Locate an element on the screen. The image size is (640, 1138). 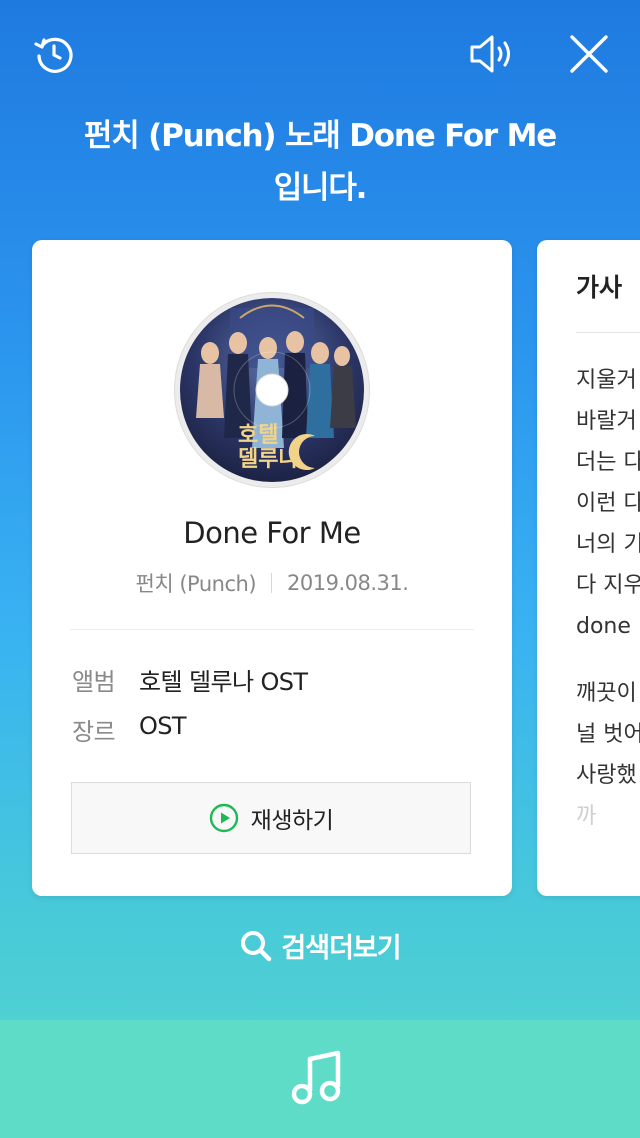
meta-separator is located at coordinates (272, 583).